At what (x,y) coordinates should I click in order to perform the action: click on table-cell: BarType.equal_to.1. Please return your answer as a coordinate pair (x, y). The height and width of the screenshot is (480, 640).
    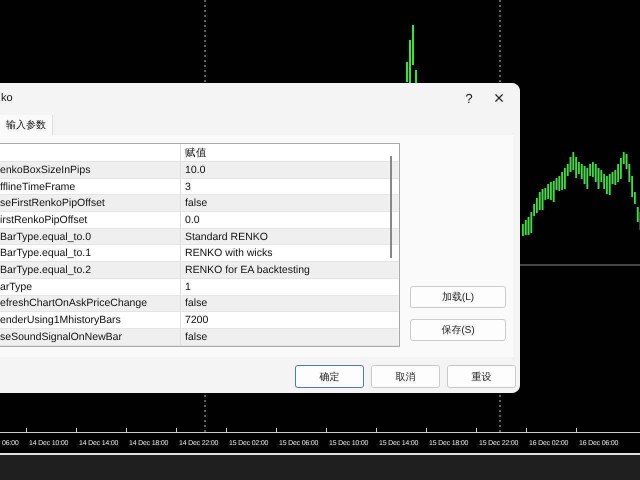
    Looking at the image, I should click on (90, 253).